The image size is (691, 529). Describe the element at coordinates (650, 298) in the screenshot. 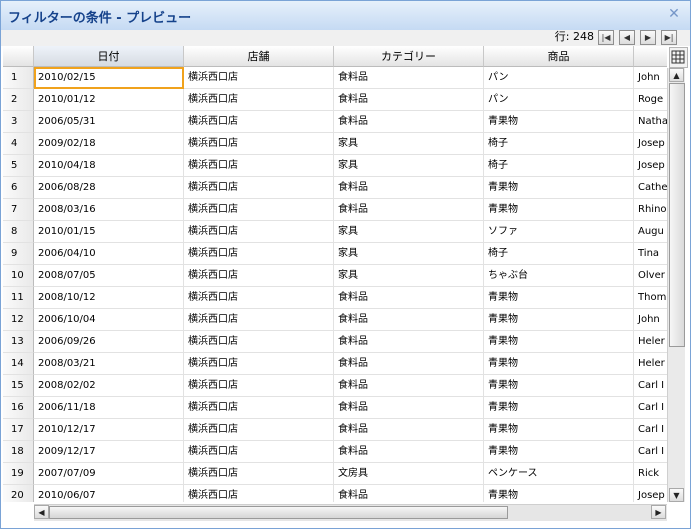

I see `cell-customer: Thom` at that location.